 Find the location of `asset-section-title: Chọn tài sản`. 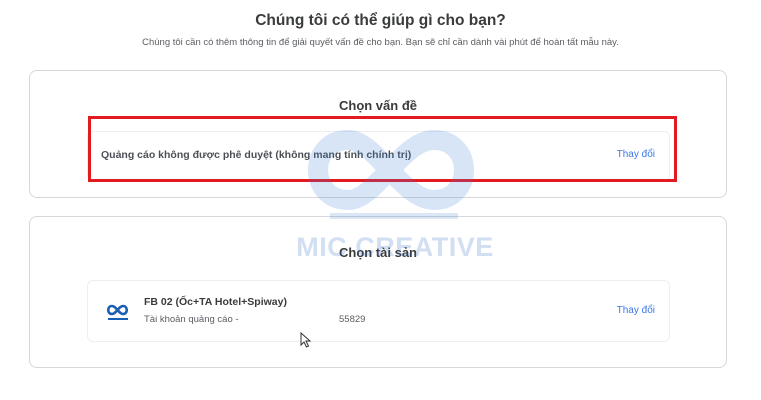

asset-section-title: Chọn tài sản is located at coordinates (377, 252).